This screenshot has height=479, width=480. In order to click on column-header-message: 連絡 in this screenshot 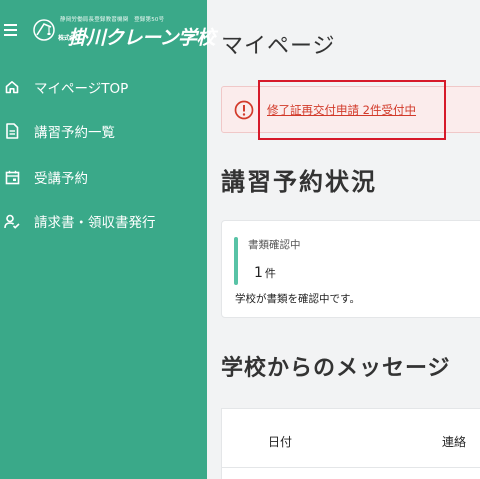, I will do `click(454, 442)`.